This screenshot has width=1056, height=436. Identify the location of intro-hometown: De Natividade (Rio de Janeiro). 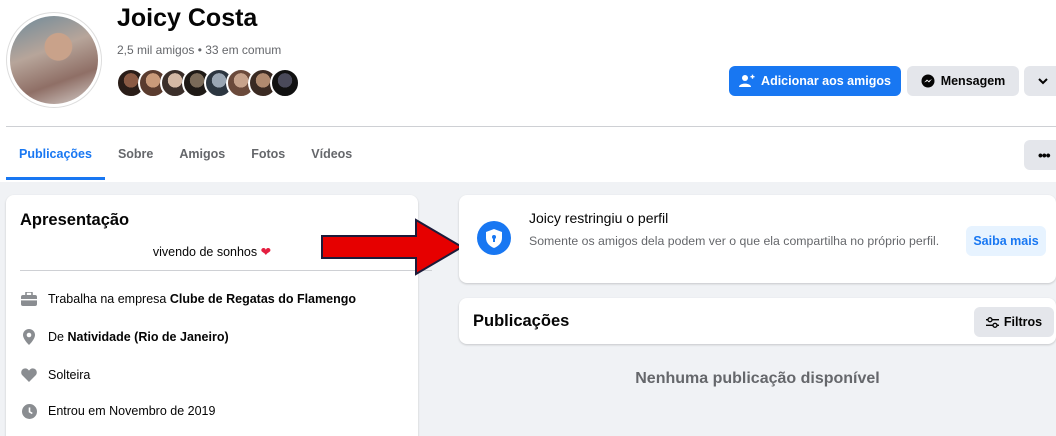
(124, 337).